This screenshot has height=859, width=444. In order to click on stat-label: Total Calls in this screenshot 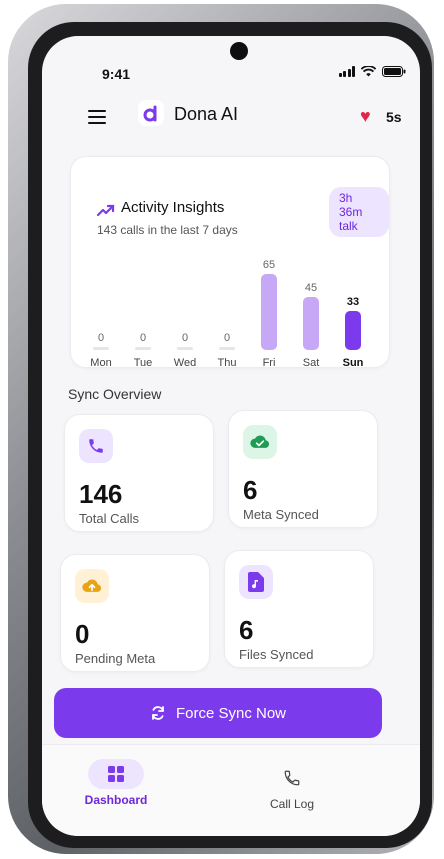, I will do `click(109, 518)`.